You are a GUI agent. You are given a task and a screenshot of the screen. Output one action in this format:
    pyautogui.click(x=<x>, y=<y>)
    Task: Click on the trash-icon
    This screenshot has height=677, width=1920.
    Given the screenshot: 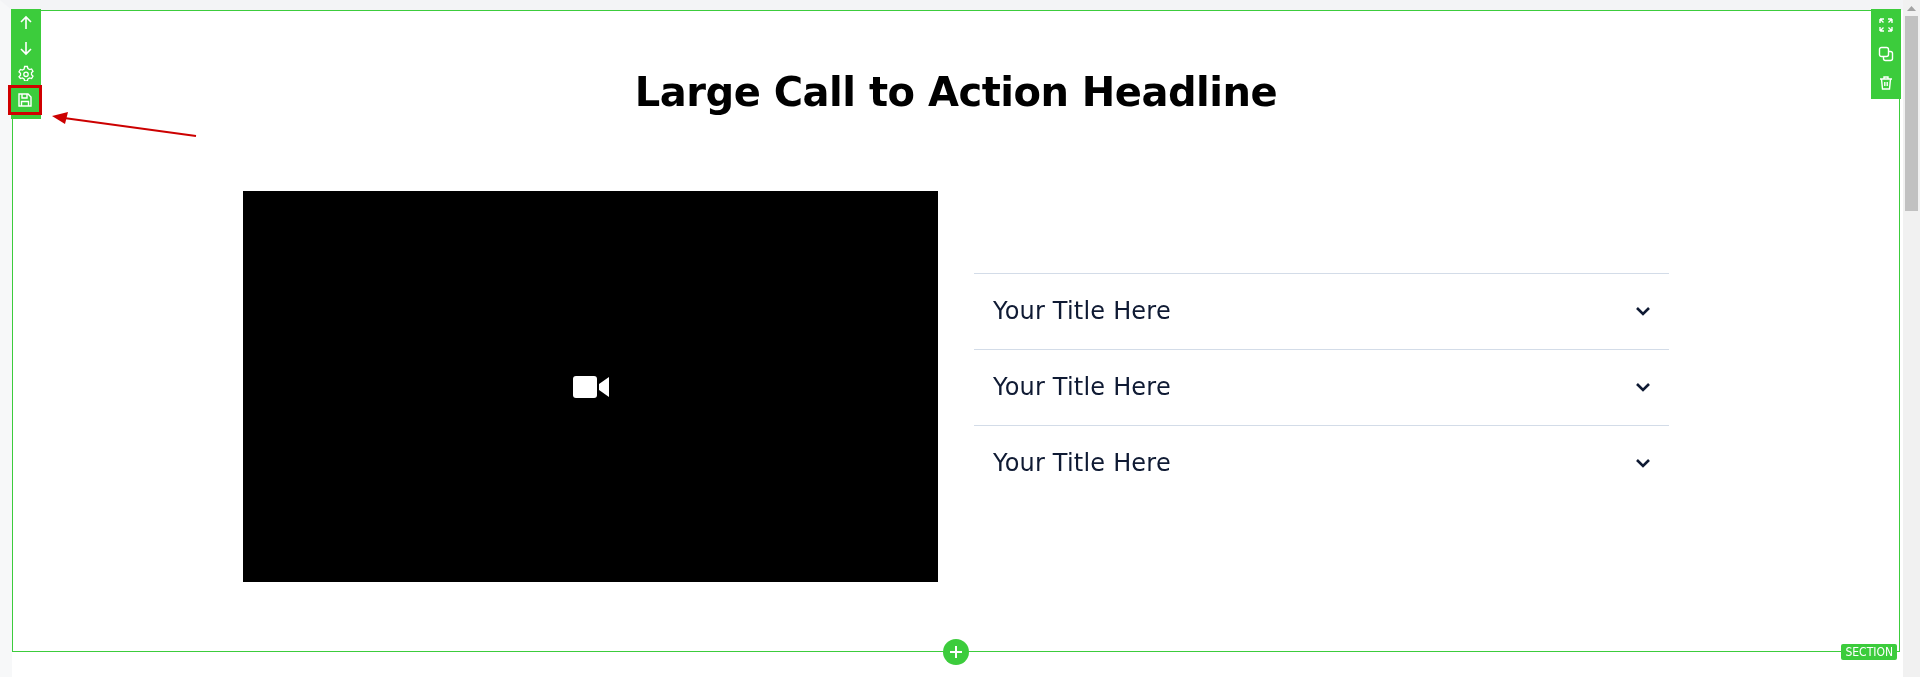 What is the action you would take?
    pyautogui.click(x=1886, y=82)
    